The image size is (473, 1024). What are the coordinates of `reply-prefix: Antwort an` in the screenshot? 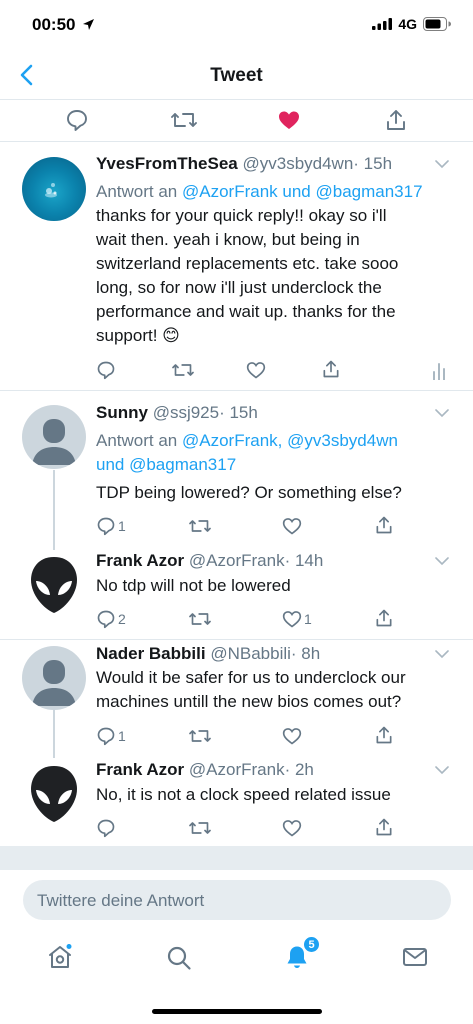 It's located at (139, 440).